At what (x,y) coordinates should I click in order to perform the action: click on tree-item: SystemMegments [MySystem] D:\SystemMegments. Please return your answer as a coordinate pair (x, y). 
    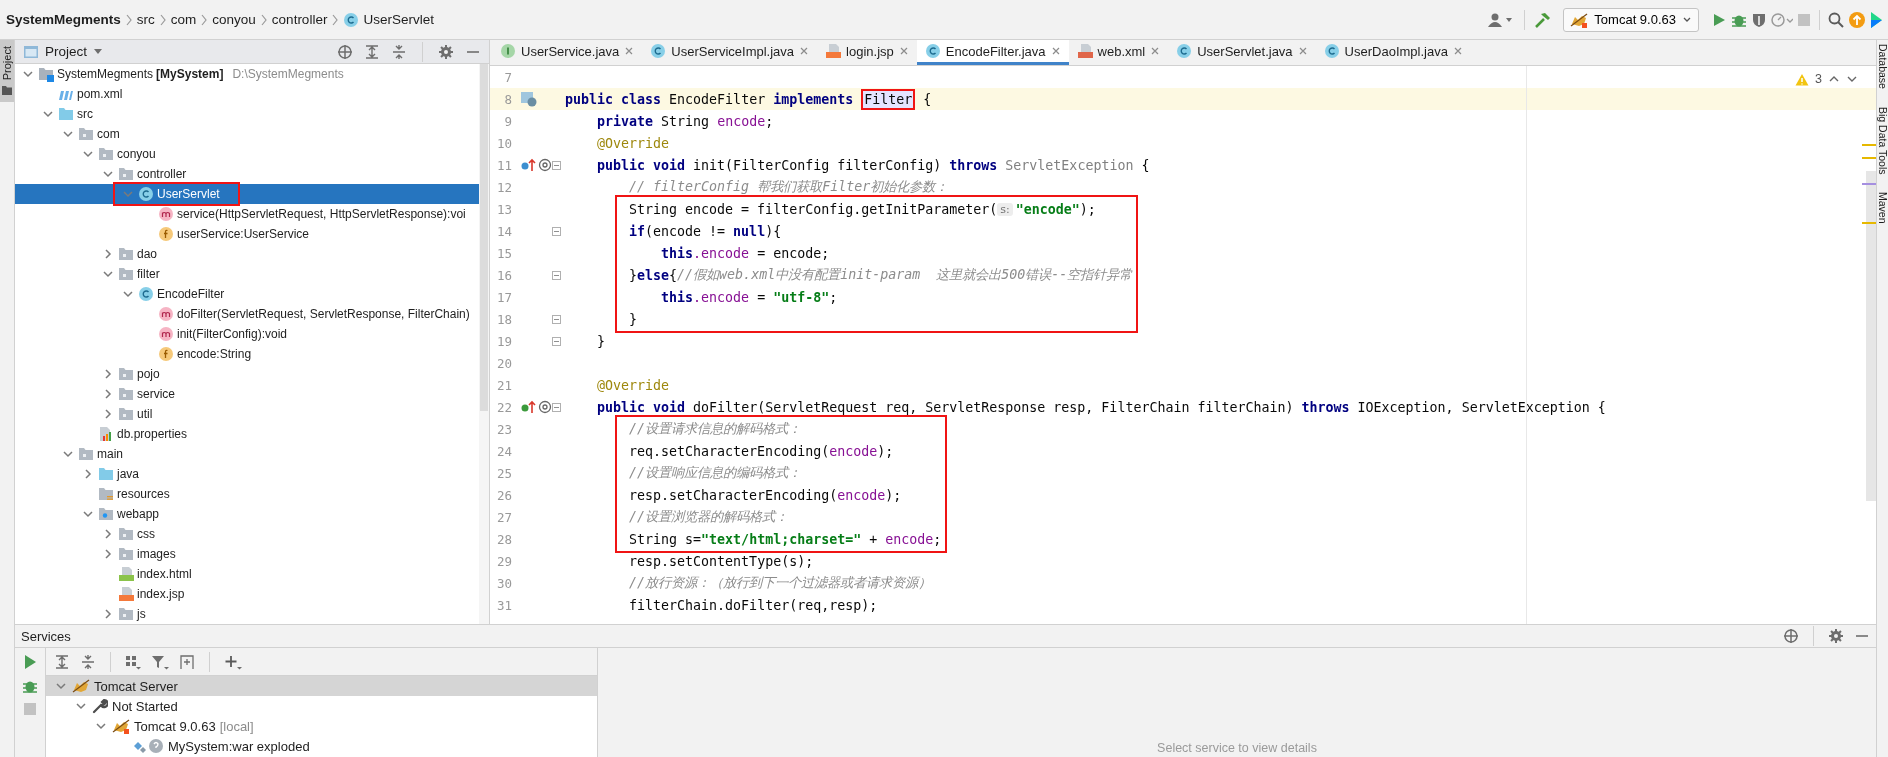
    Looking at the image, I should click on (247, 74).